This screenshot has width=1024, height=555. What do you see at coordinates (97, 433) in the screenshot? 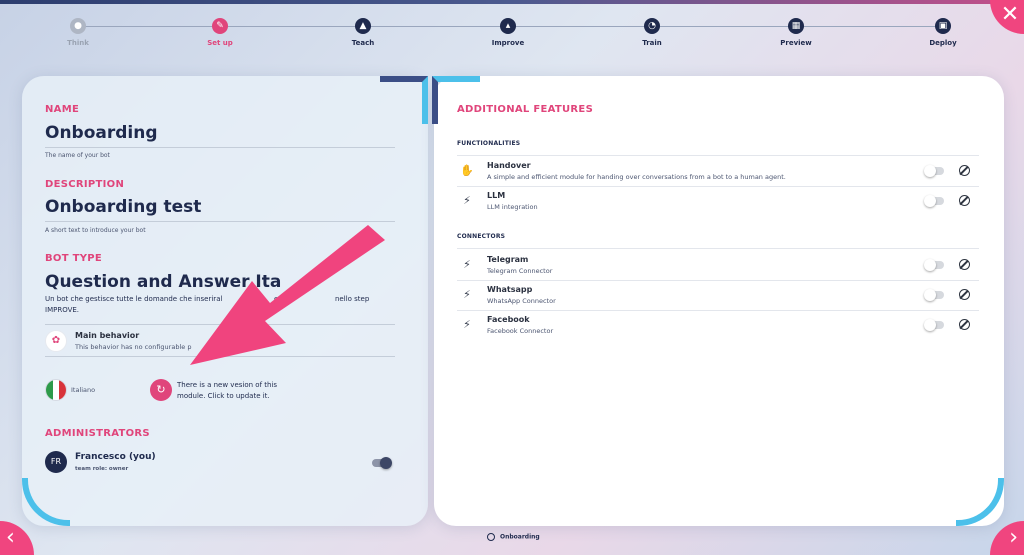
I see `administrators-section-title: ADMINISTRATORS` at bounding box center [97, 433].